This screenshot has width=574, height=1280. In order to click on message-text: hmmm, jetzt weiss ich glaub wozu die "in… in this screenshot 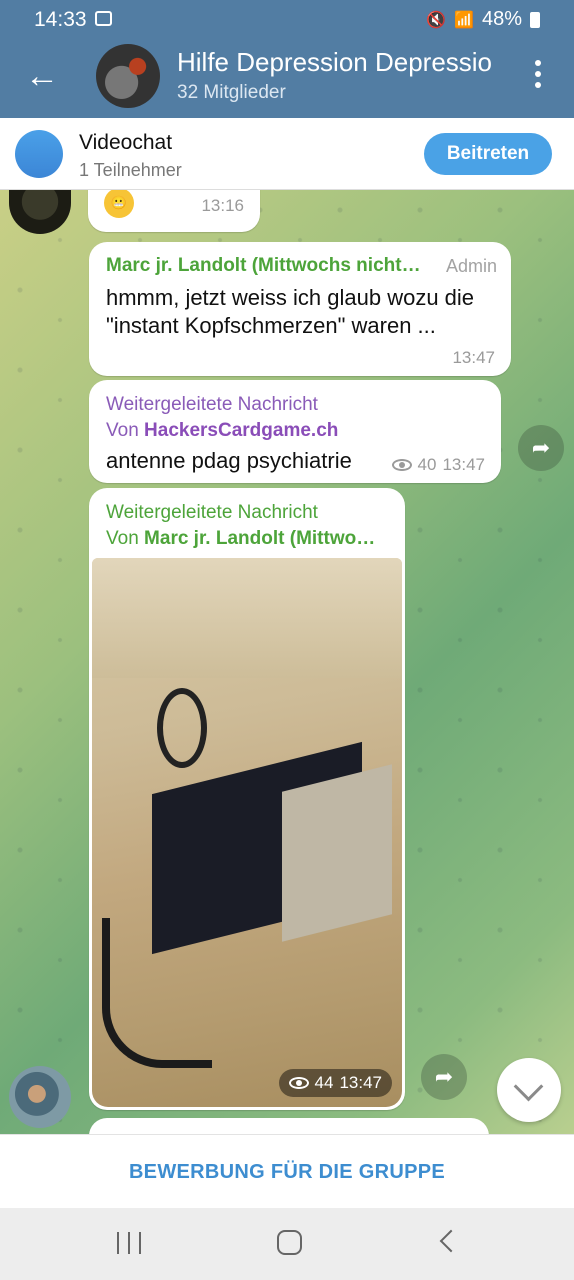, I will do `click(290, 311)`.